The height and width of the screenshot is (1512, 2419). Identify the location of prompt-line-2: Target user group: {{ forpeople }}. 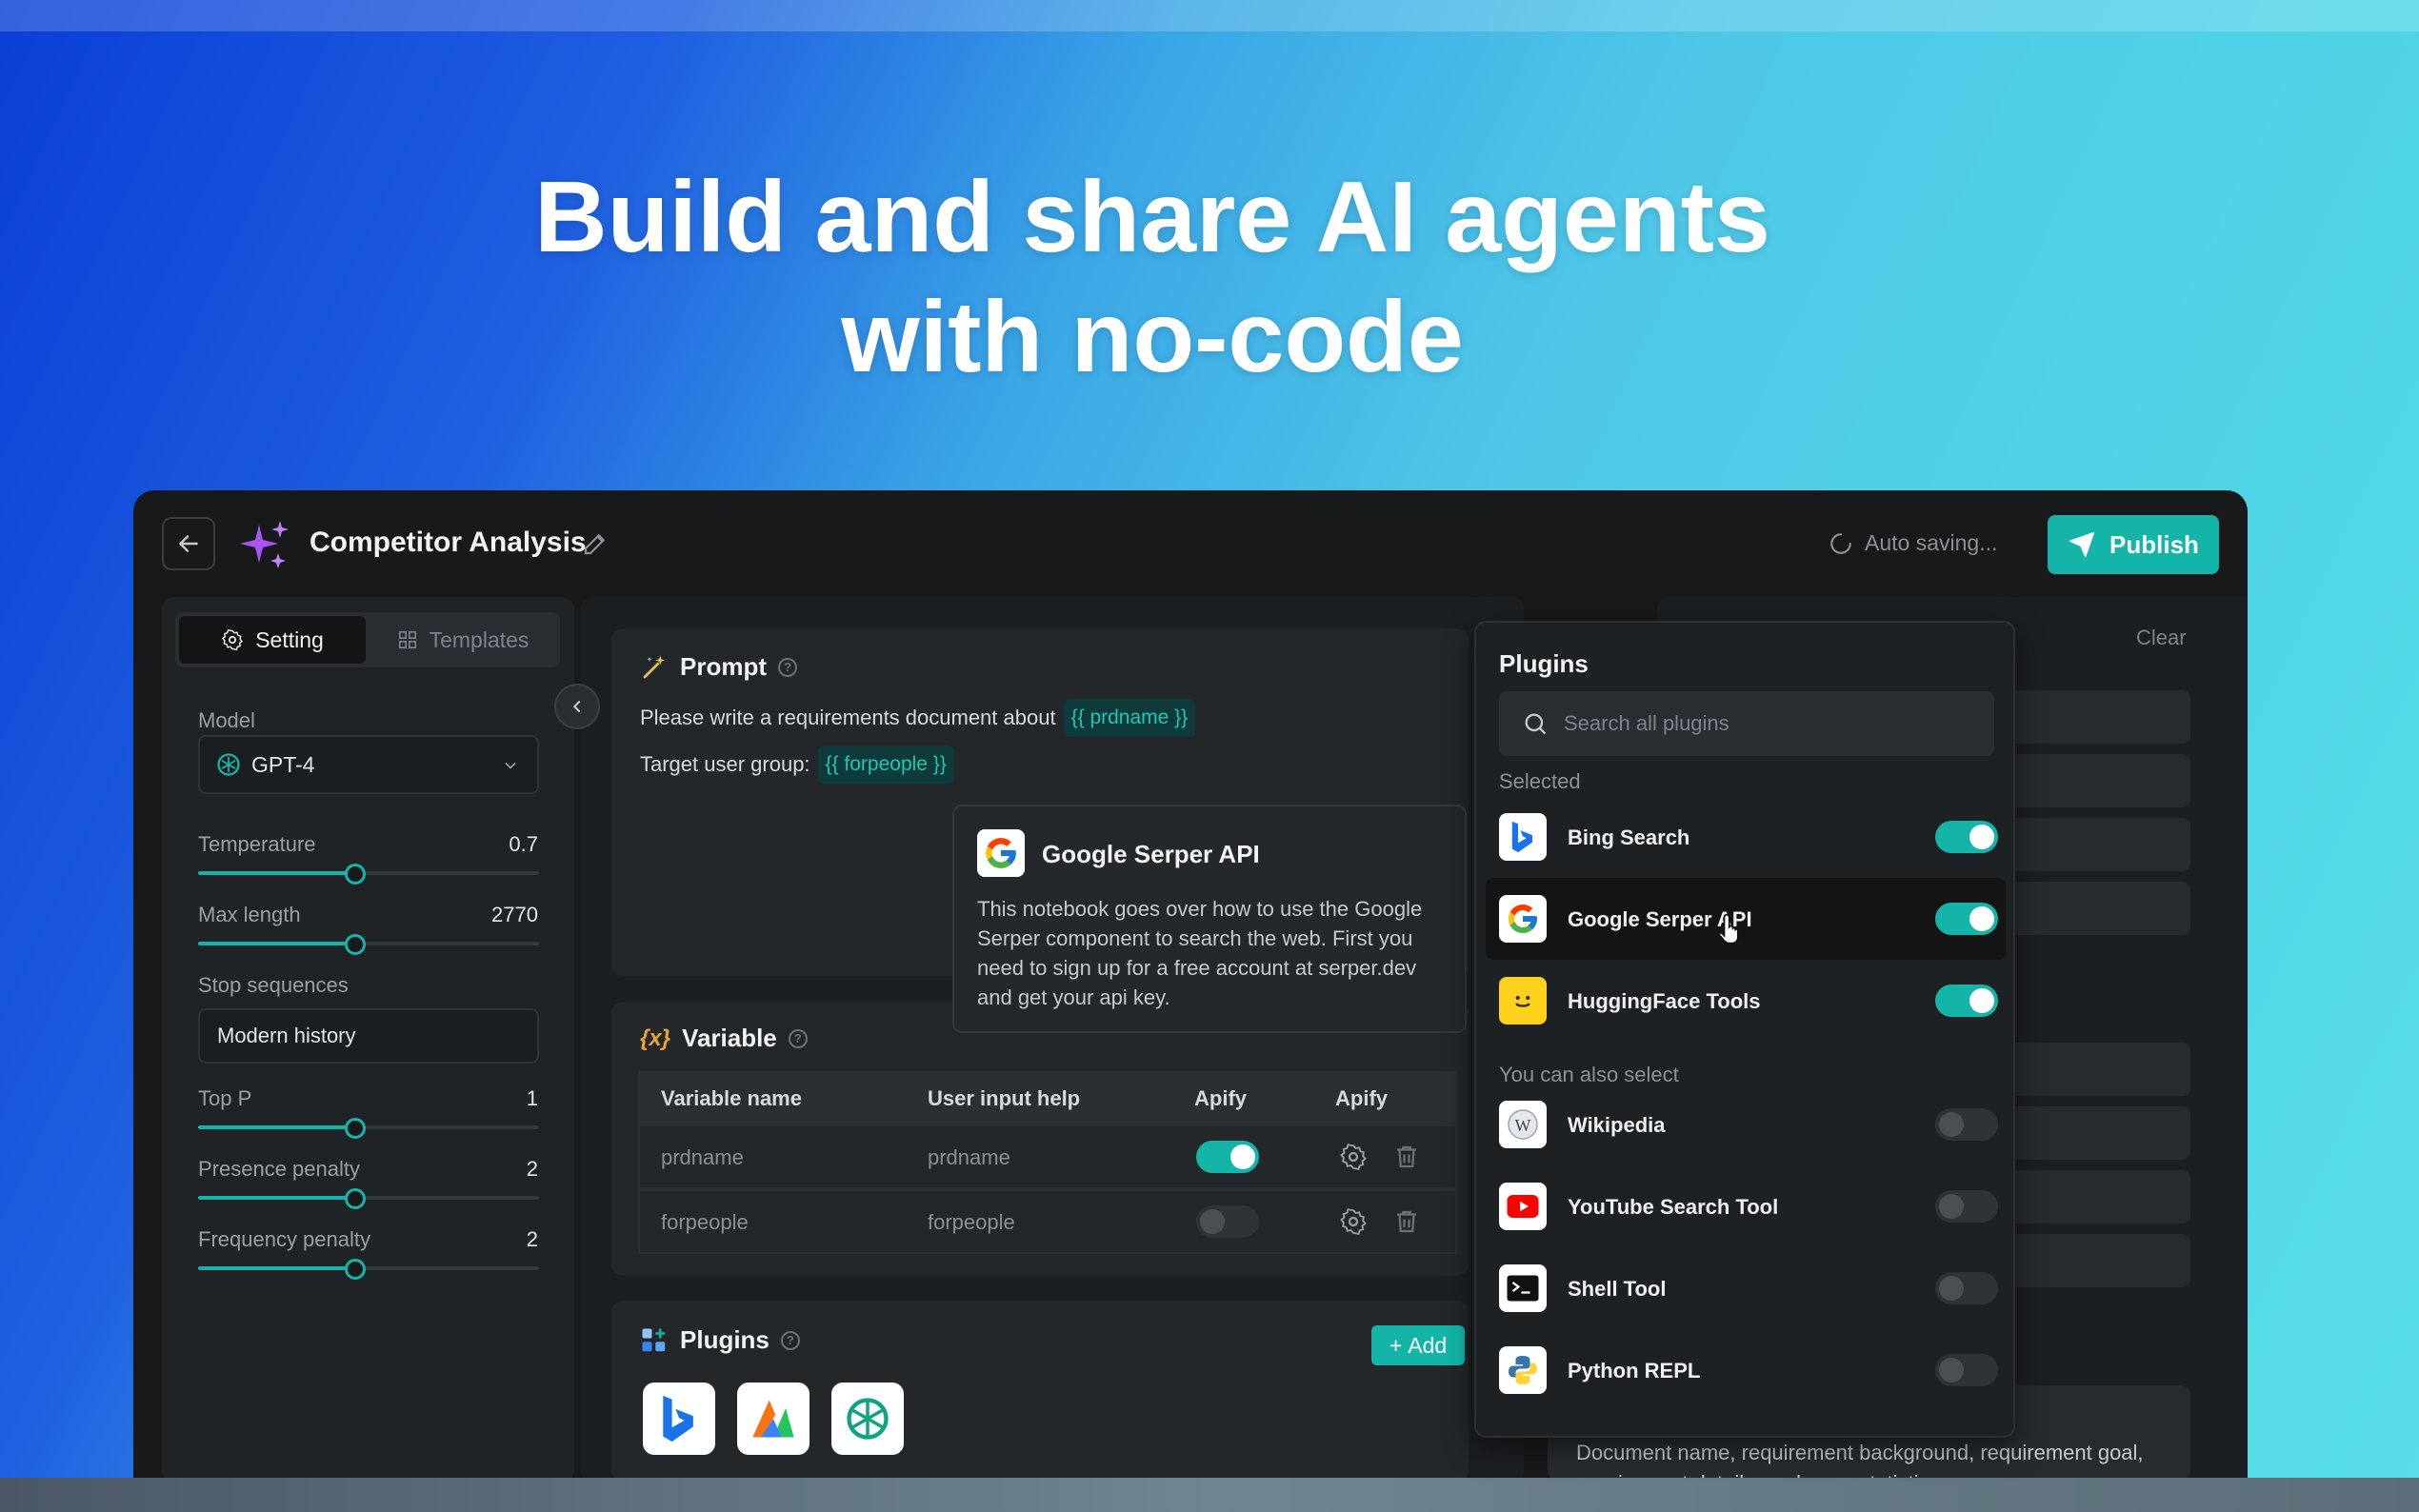
(797, 765).